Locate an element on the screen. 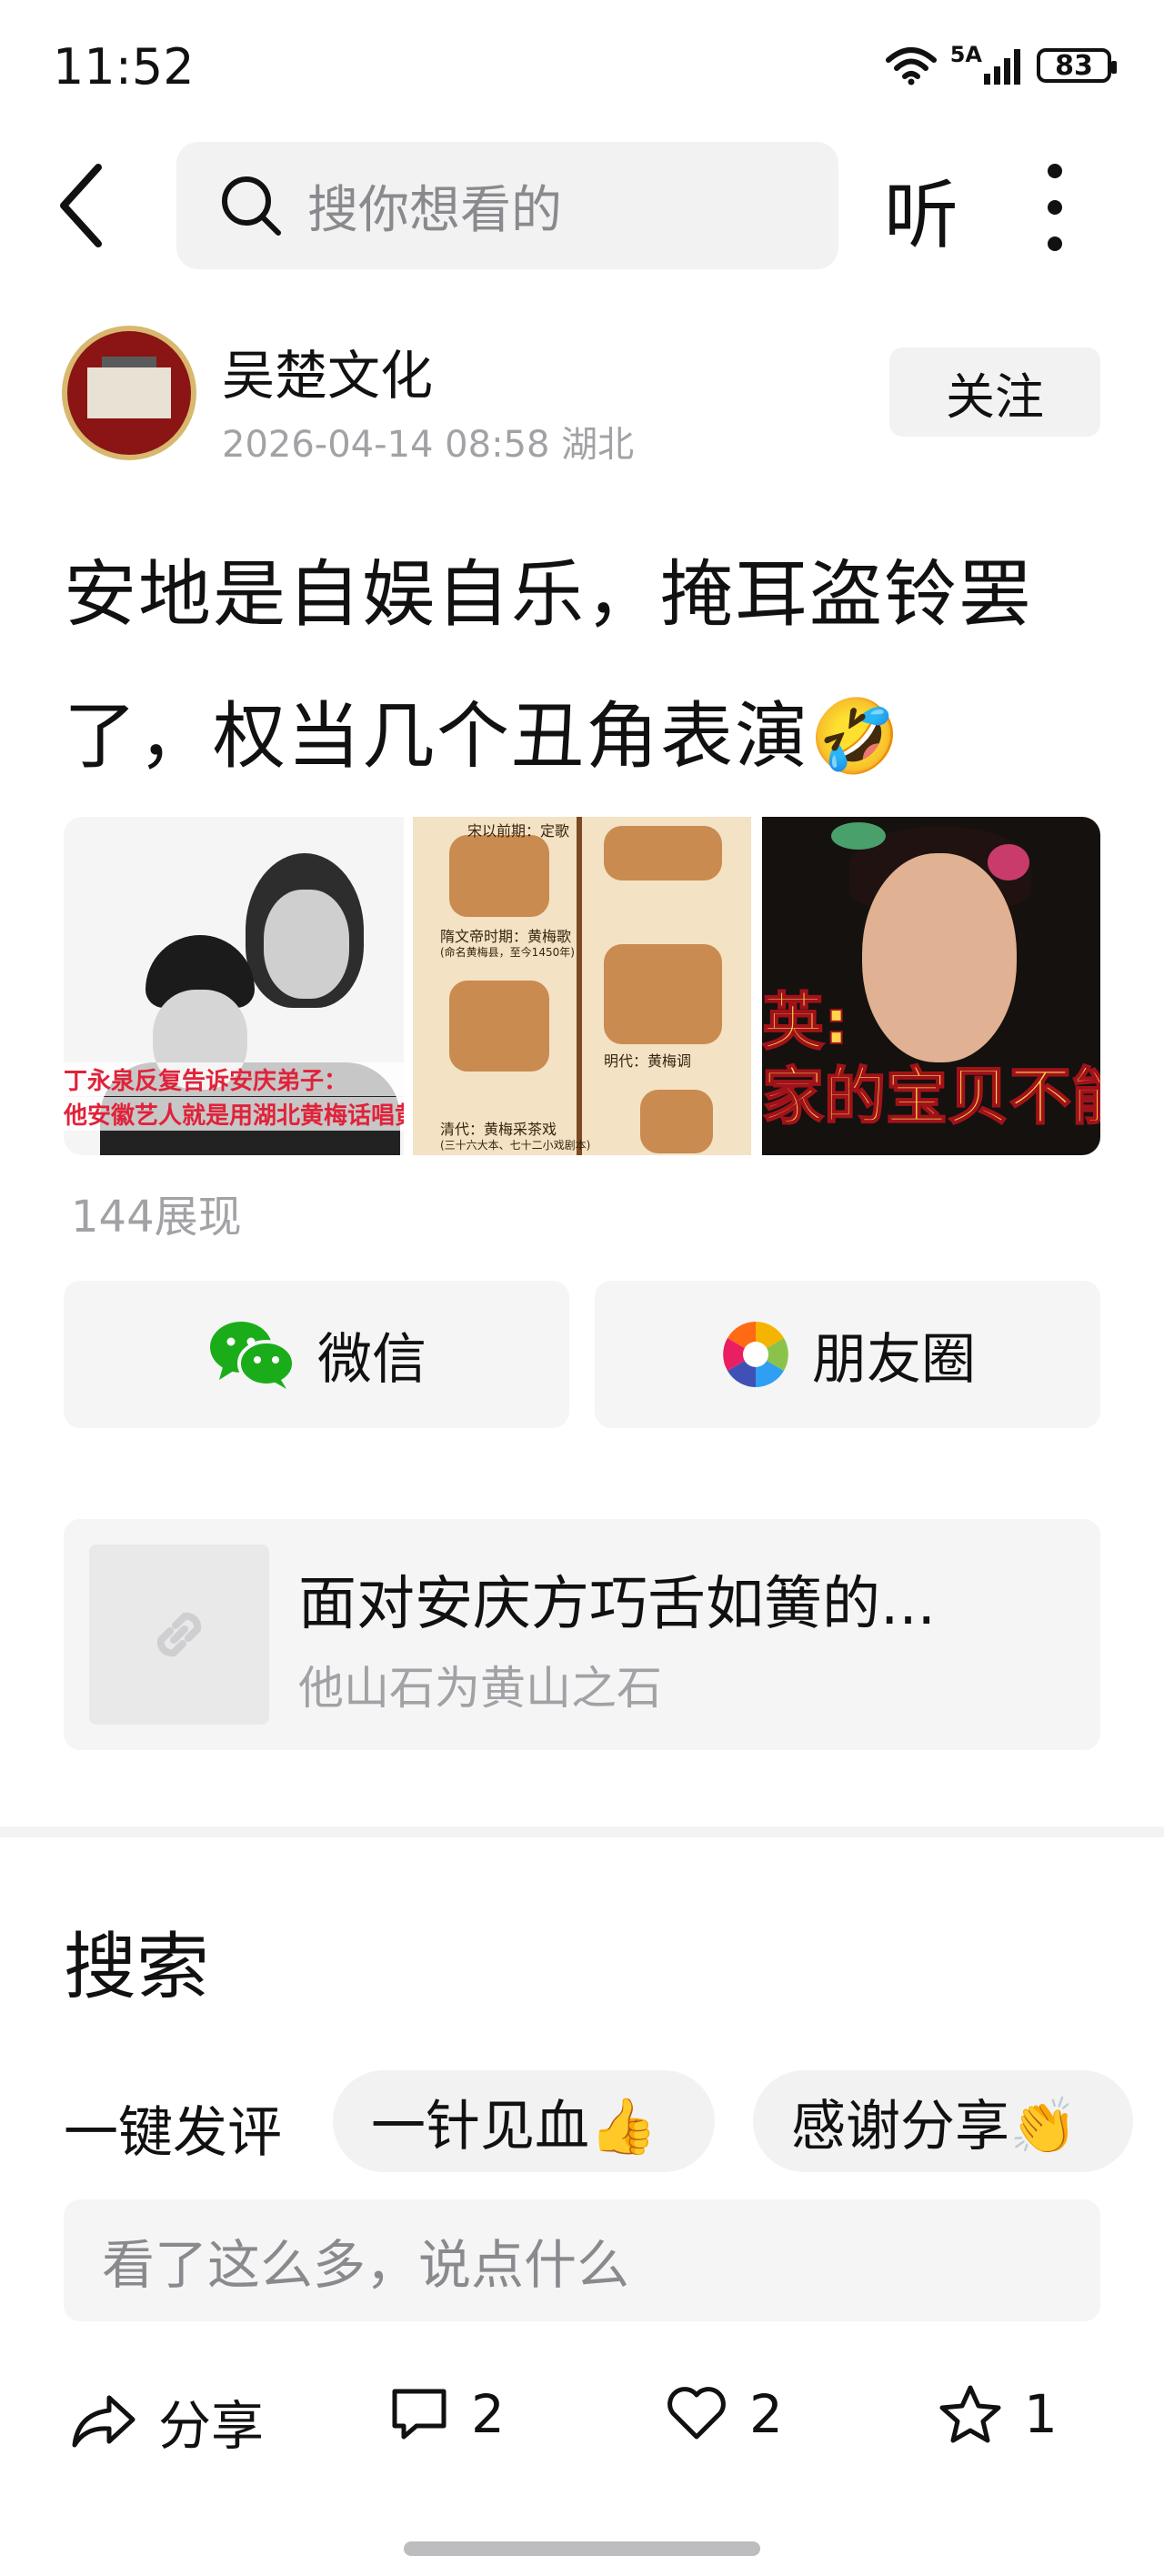  more-vertical-icon is located at coordinates (1055, 207).